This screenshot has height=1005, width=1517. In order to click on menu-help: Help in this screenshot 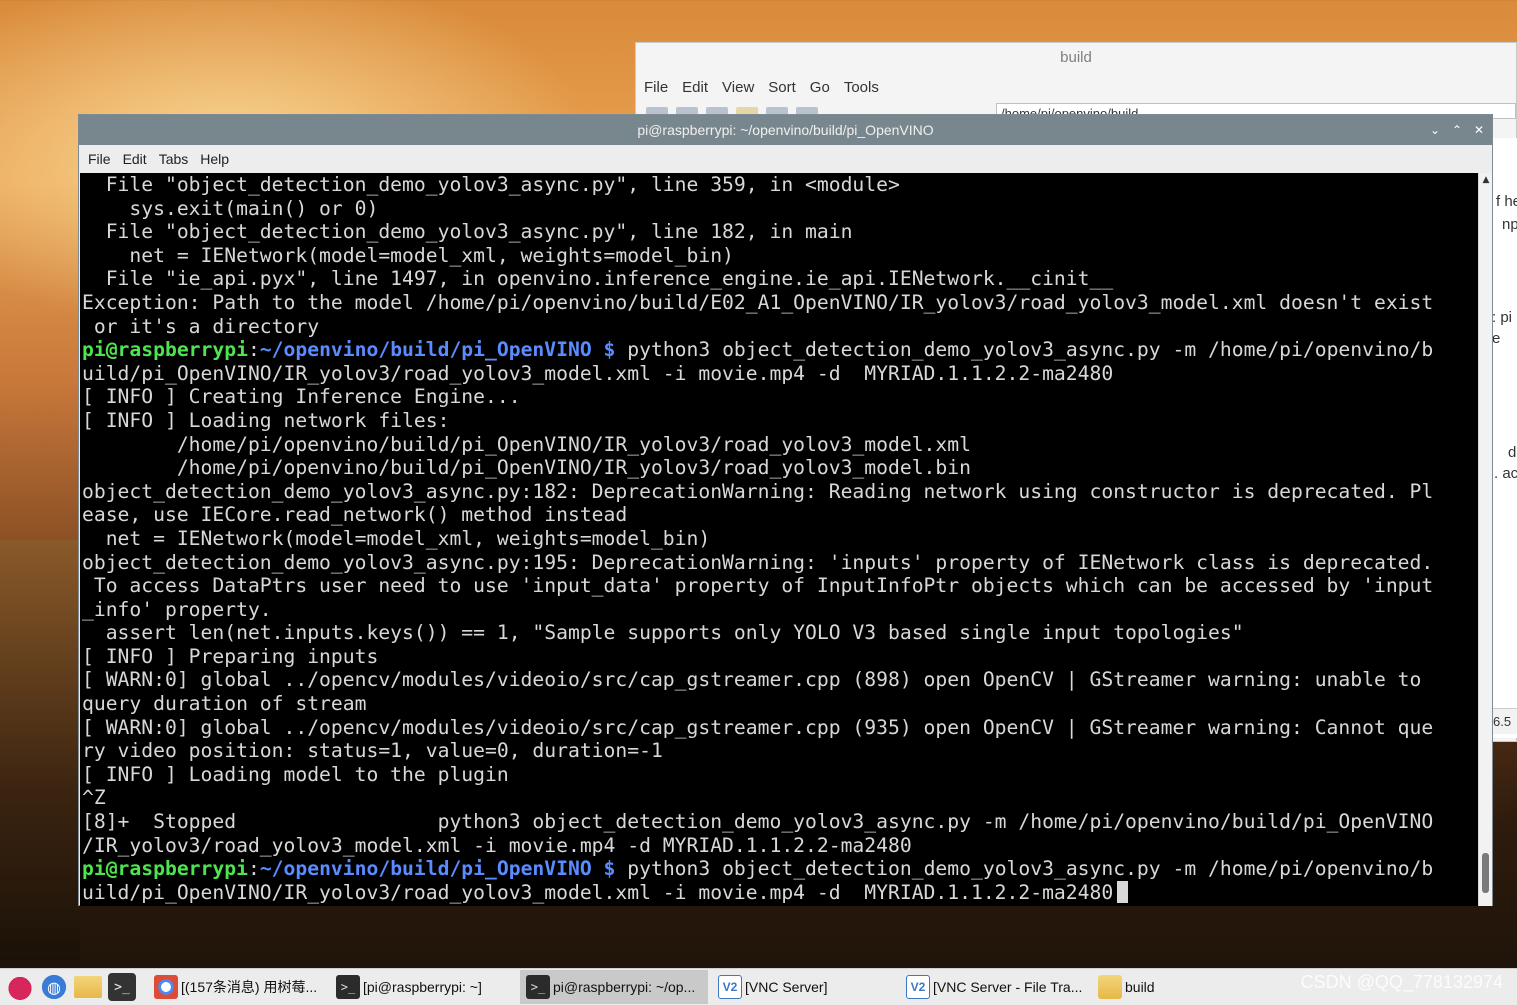, I will do `click(214, 159)`.